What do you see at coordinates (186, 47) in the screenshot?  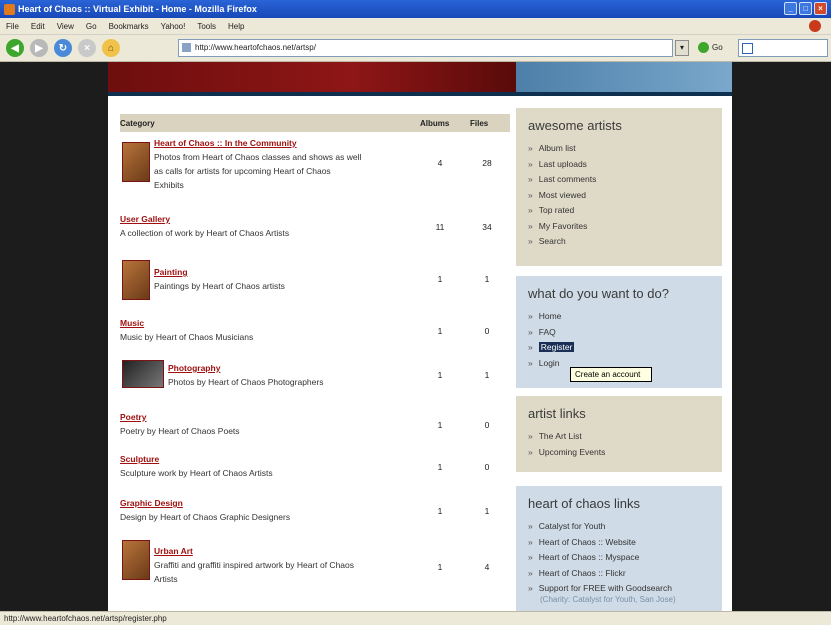 I see `site-favicon-icon` at bounding box center [186, 47].